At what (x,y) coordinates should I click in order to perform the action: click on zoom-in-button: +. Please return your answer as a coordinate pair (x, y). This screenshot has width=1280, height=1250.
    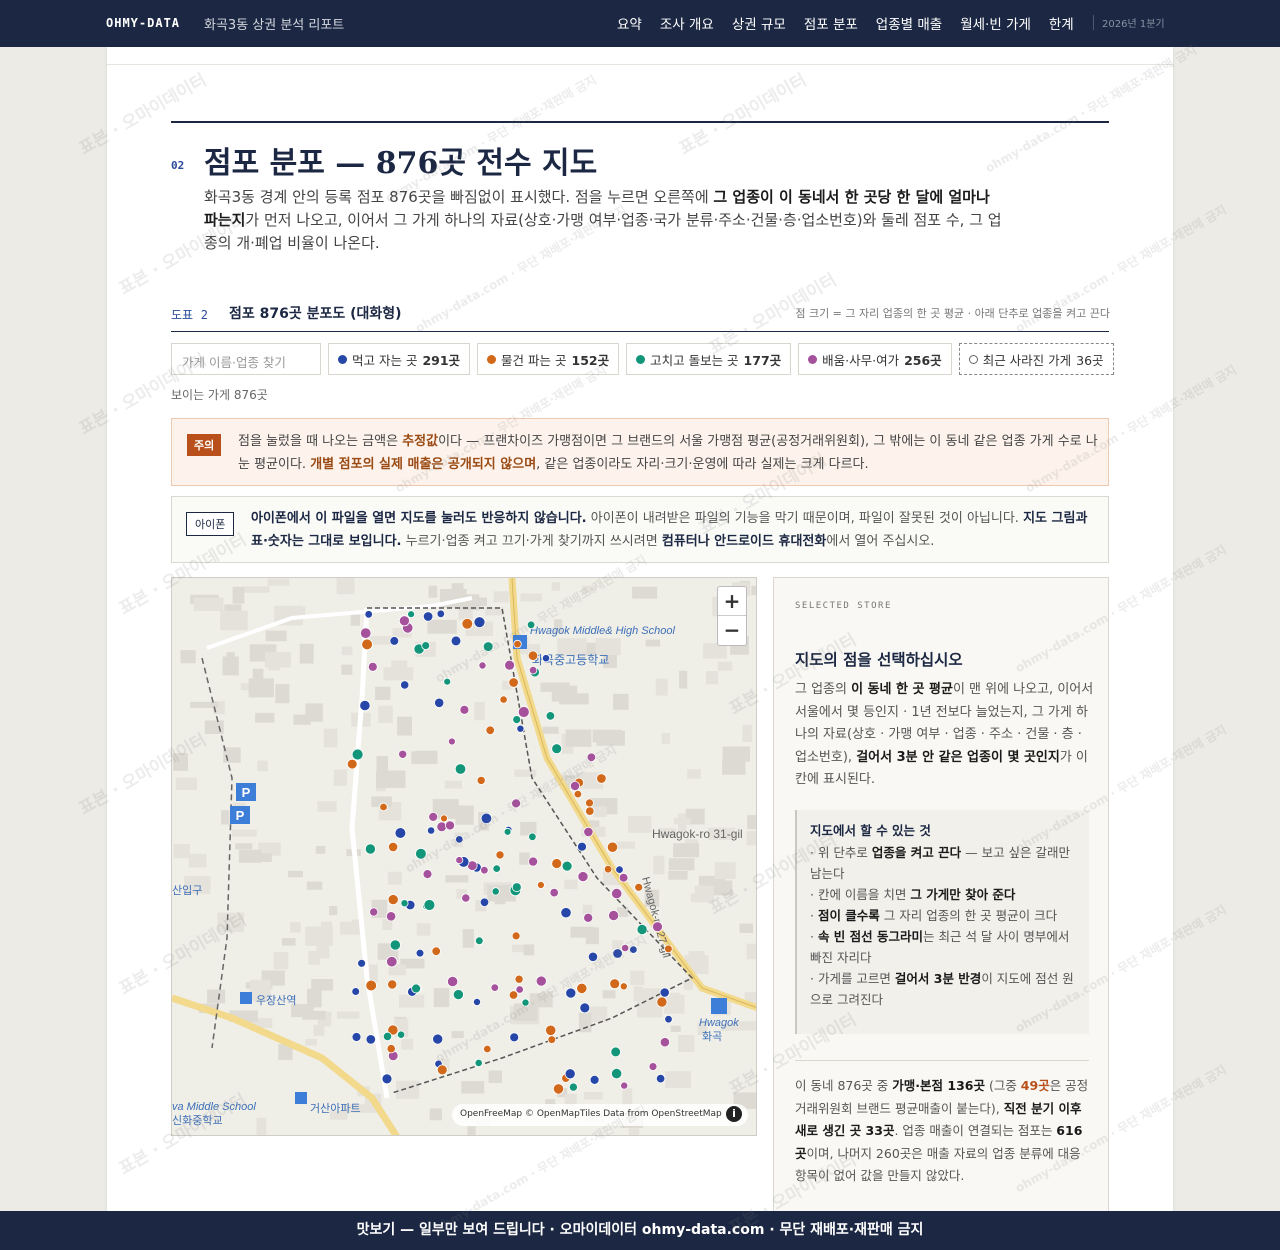
    Looking at the image, I should click on (732, 601).